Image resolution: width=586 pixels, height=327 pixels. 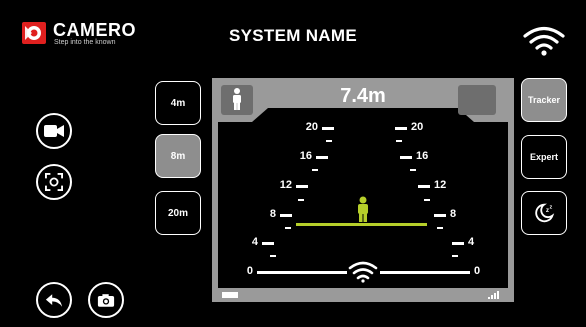 I want to click on mode-button-label: Expert, so click(x=543, y=157).